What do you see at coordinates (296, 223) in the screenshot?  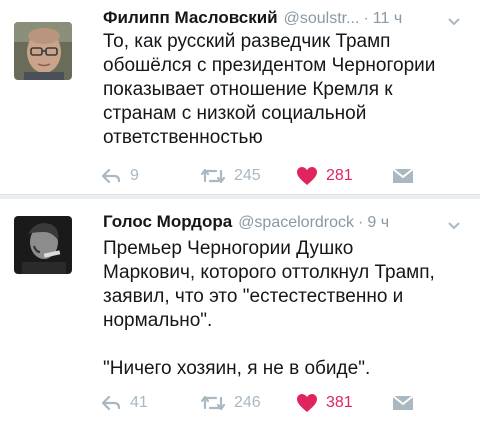 I see `user-handle: @spacelordrock` at bounding box center [296, 223].